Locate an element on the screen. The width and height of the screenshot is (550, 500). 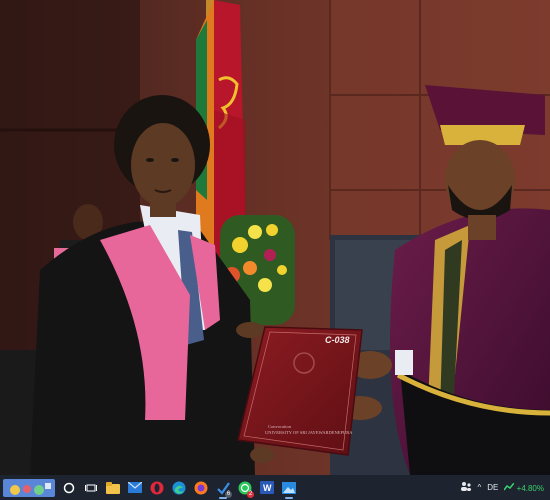
file-explorer-icon is located at coordinates (113, 487).